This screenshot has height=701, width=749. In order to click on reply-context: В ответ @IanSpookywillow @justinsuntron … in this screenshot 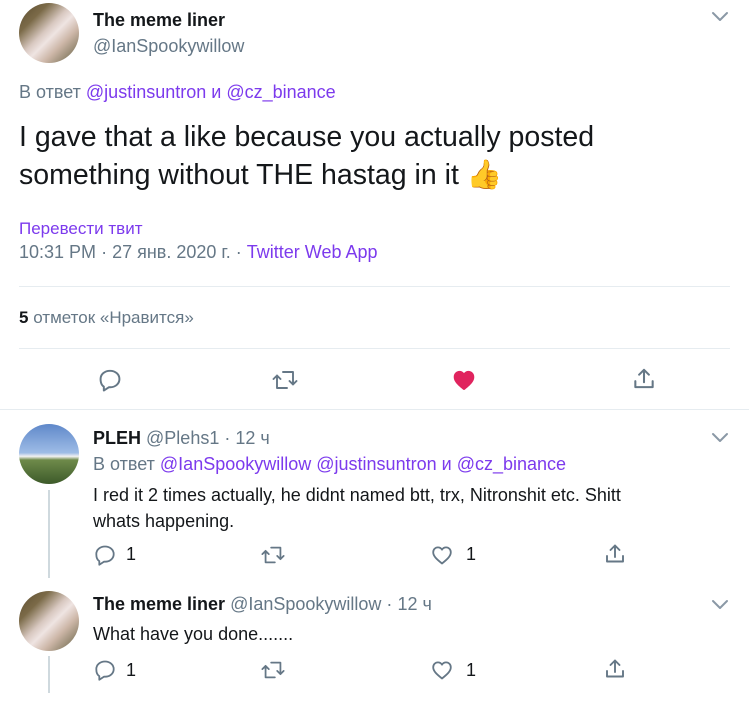, I will do `click(329, 464)`.